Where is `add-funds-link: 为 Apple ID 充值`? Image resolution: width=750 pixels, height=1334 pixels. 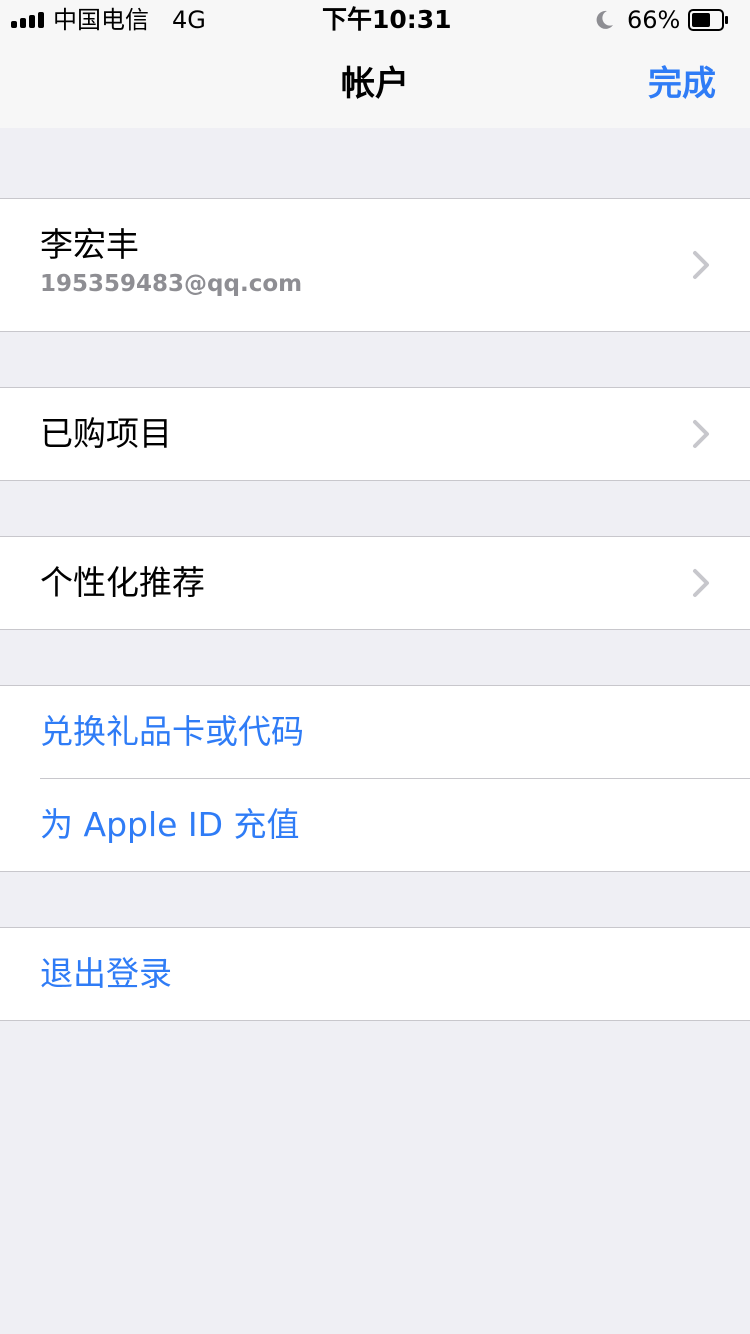
add-funds-link: 为 Apple ID 充值 is located at coordinates (170, 824).